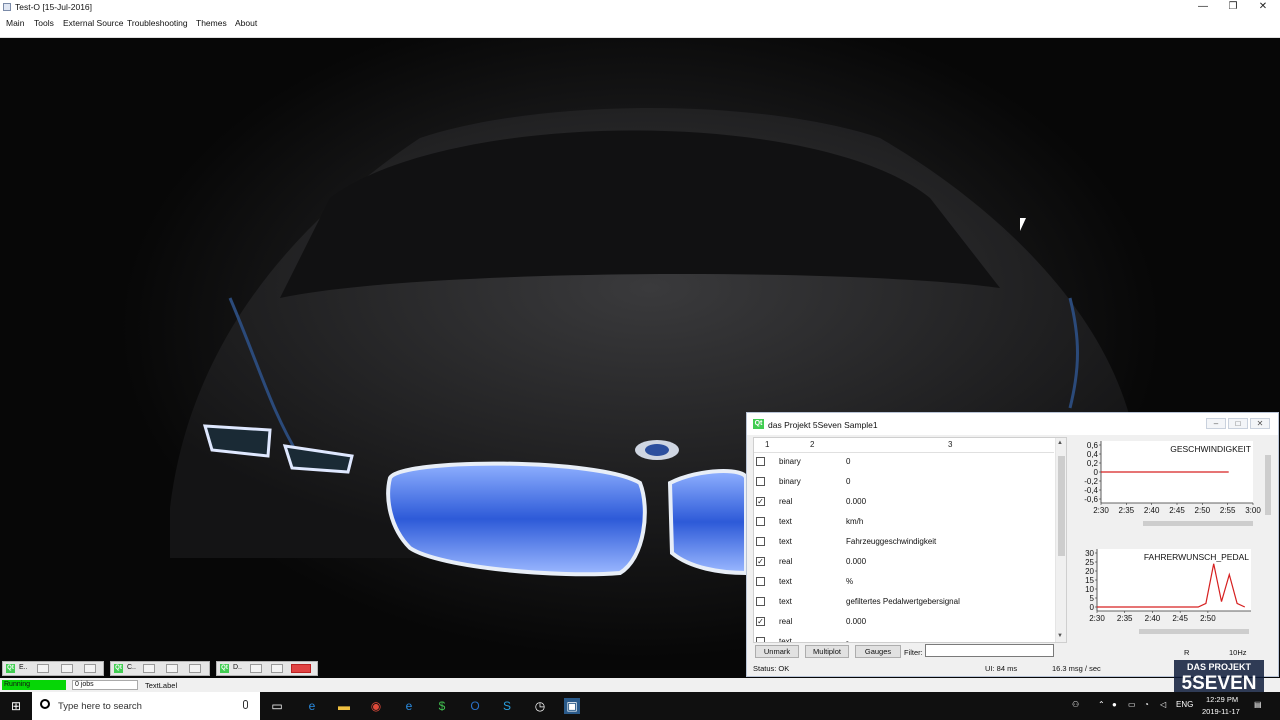  Describe the element at coordinates (640, 7) in the screenshot. I see `title-bar: Test-O [15-Jul-2016] — ❐ ✕` at that location.